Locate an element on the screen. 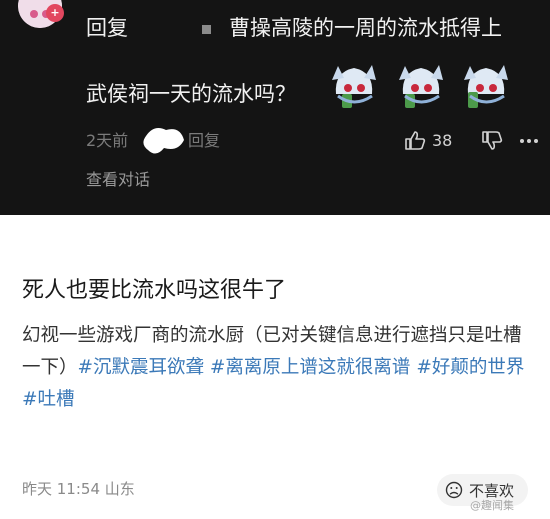  hashtag-link: #沉默震耳欲聋 is located at coordinates (141, 367).